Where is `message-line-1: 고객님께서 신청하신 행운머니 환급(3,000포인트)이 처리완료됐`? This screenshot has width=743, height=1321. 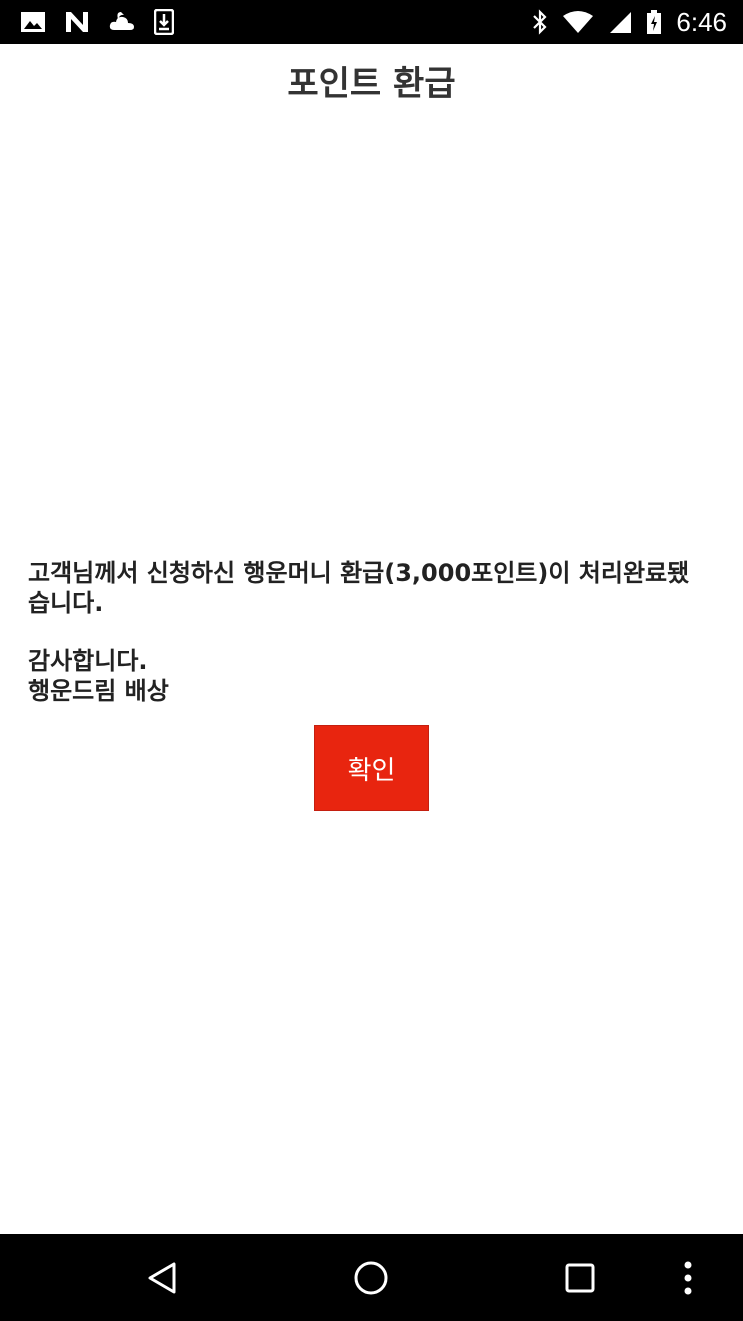
message-line-1: 고객님께서 신청하신 행운머니 환급(3,000포인트)이 처리완료됐 is located at coordinates (359, 573).